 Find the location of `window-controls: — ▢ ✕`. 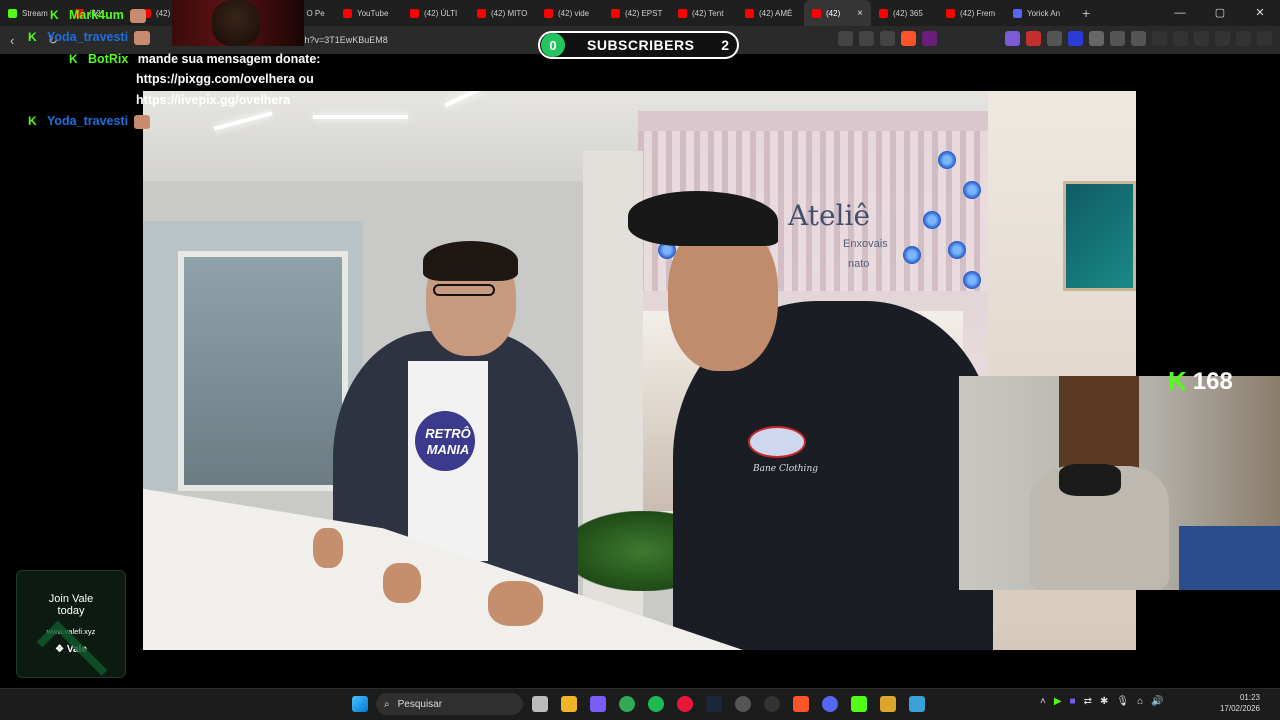

window-controls: — ▢ ✕ is located at coordinates (1220, 13).